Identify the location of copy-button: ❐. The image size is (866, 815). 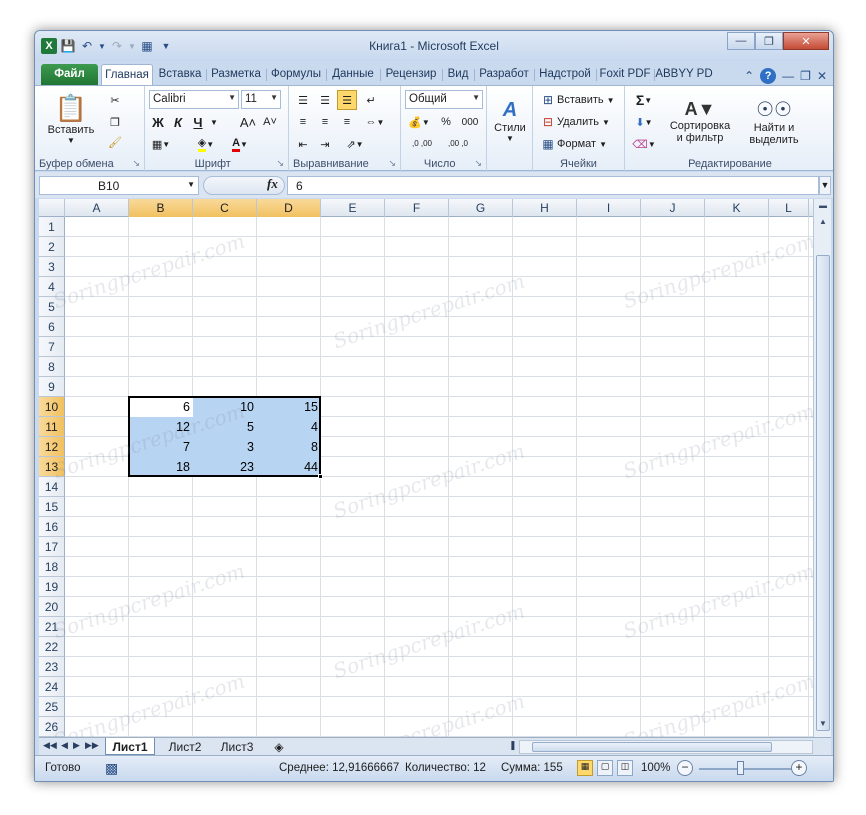
(115, 122).